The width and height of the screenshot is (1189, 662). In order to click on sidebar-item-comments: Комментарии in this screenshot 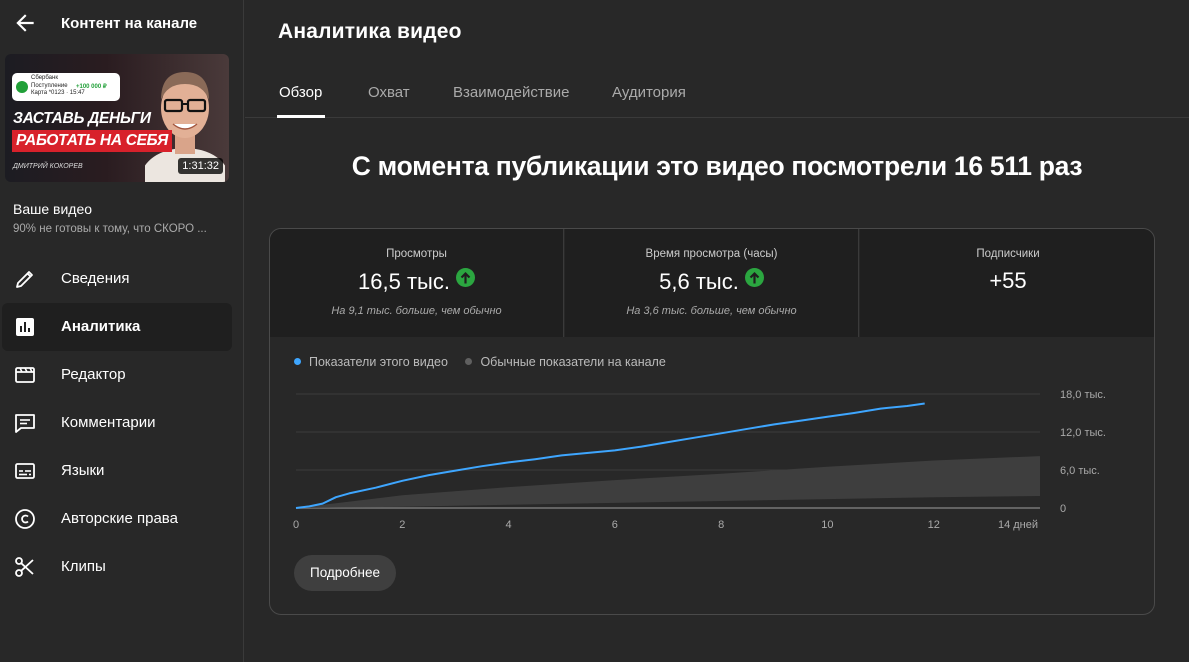, I will do `click(117, 423)`.